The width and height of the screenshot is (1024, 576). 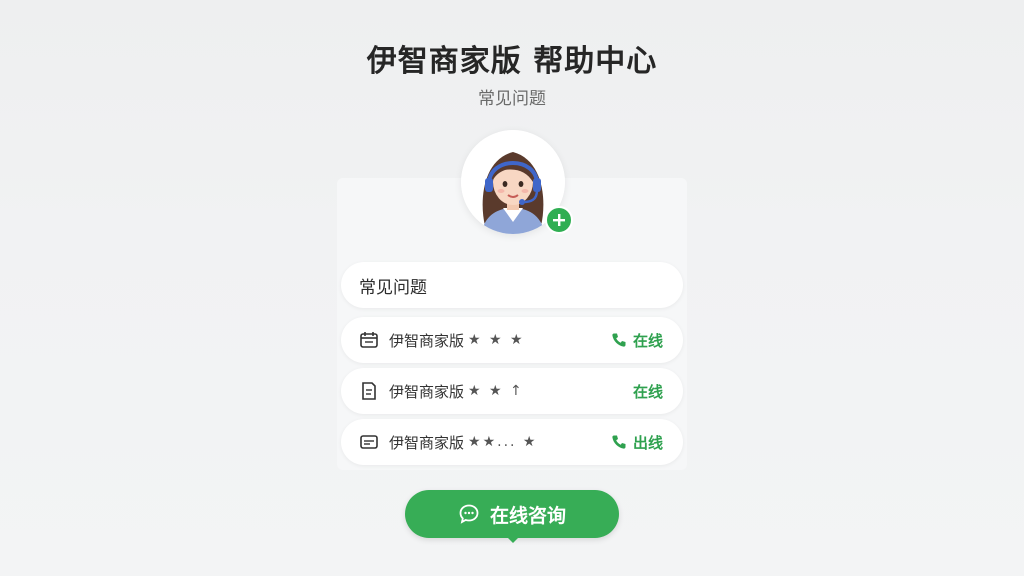 What do you see at coordinates (496, 391) in the screenshot?
I see `item-rating: ★ ★ ↑` at bounding box center [496, 391].